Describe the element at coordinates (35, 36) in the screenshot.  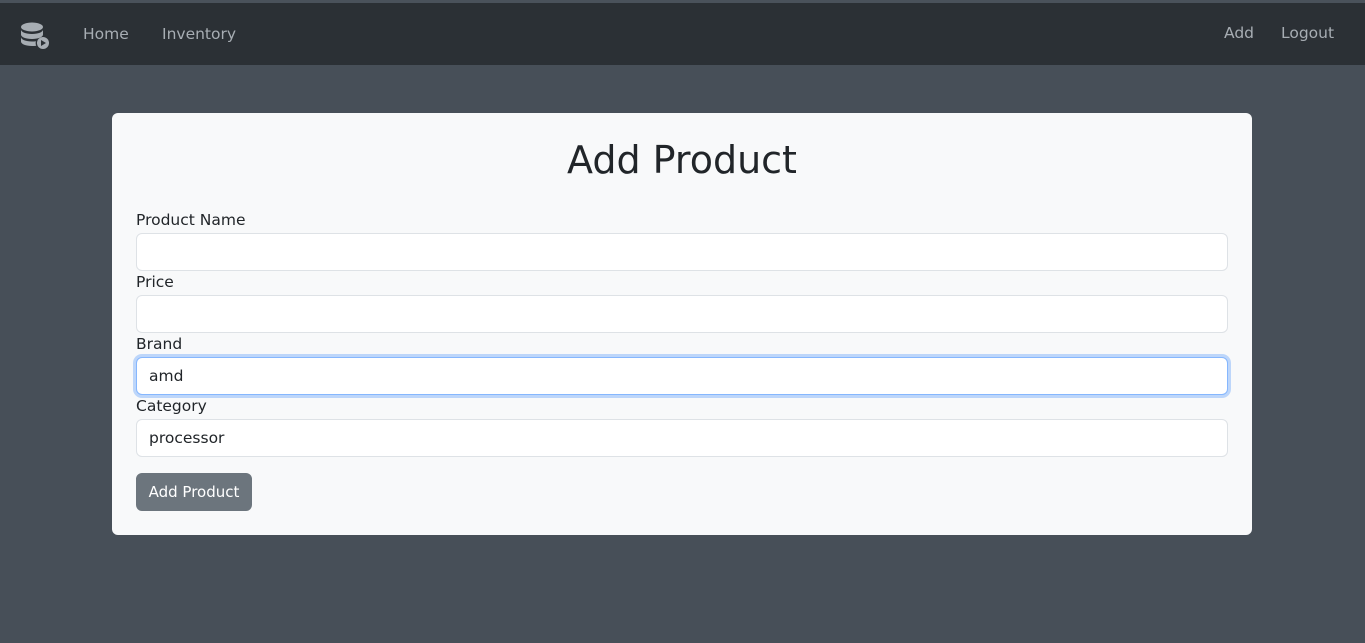
I see `database-icon` at that location.